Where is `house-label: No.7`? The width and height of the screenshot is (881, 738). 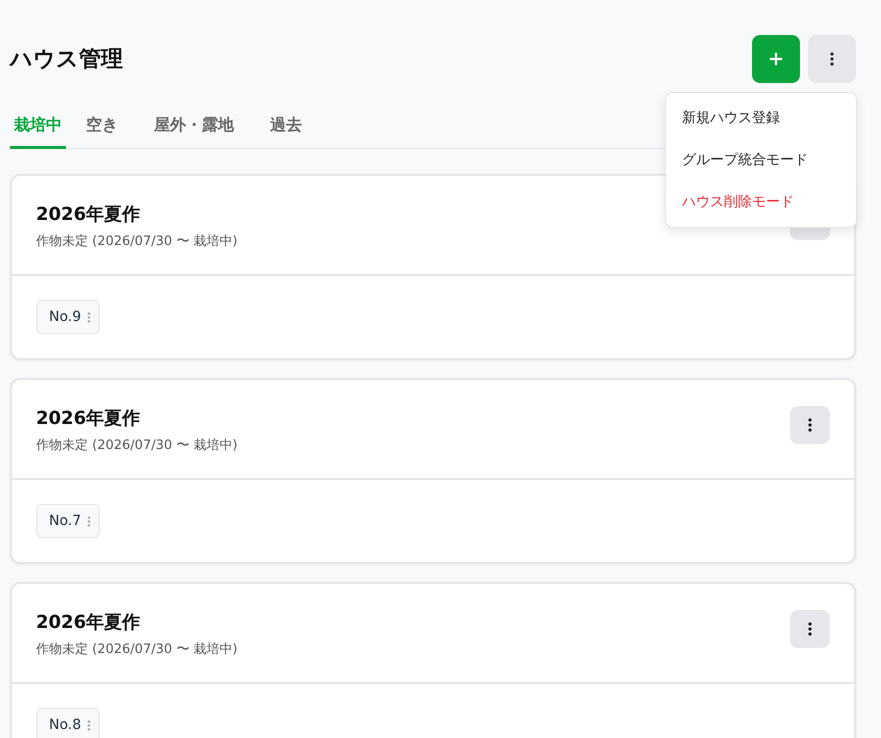 house-label: No.7 is located at coordinates (65, 521).